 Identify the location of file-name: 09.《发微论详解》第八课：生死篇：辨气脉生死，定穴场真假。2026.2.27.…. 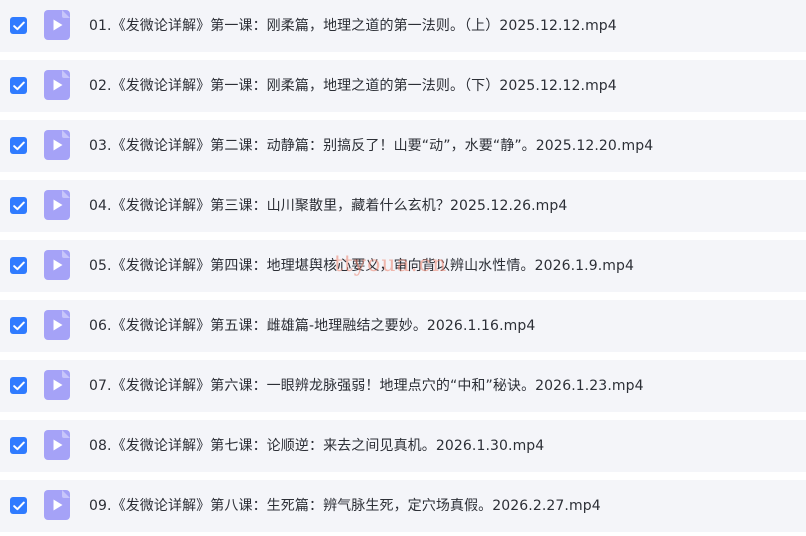
(345, 506).